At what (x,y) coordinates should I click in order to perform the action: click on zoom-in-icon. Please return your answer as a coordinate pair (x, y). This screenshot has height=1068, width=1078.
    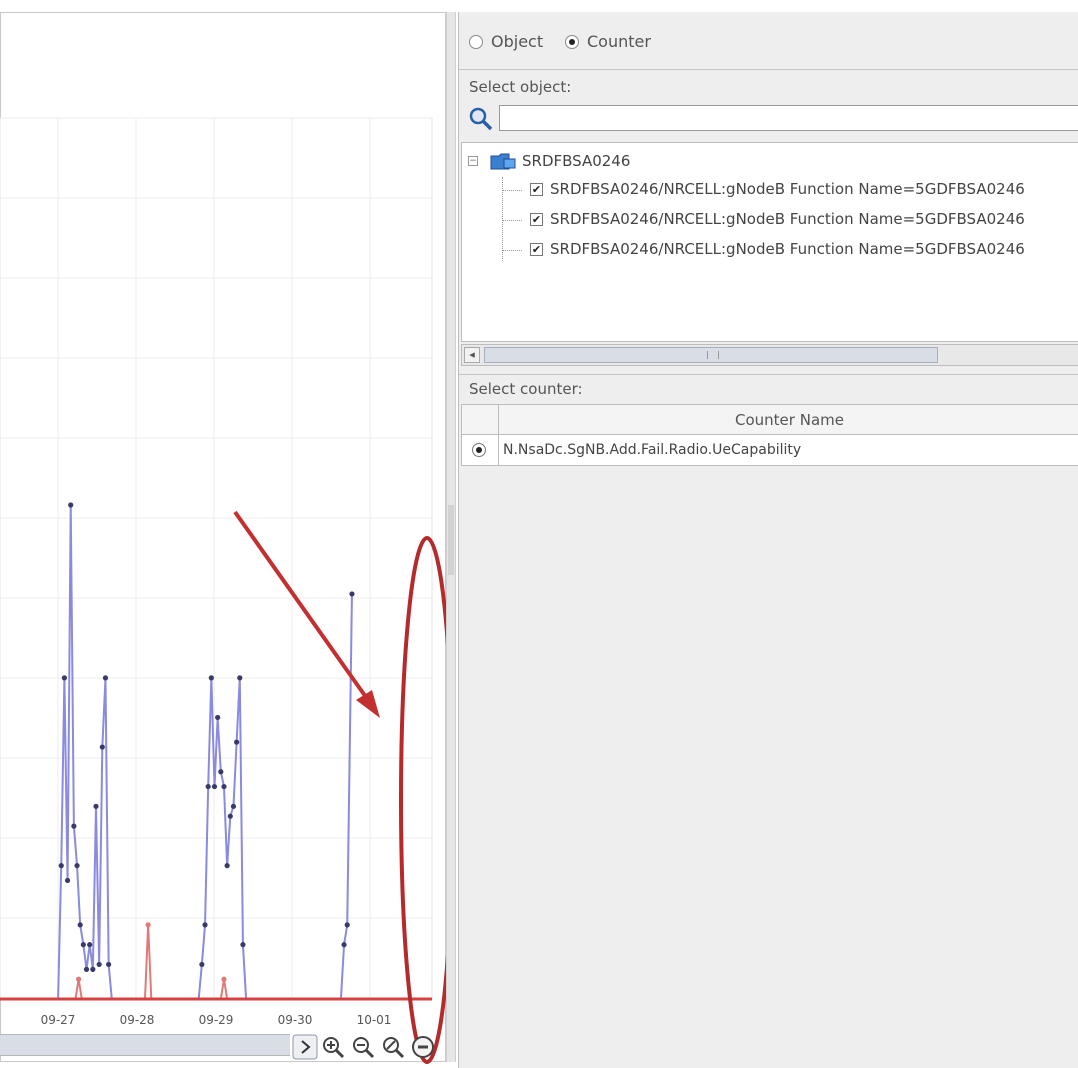
    Looking at the image, I should click on (333, 1047).